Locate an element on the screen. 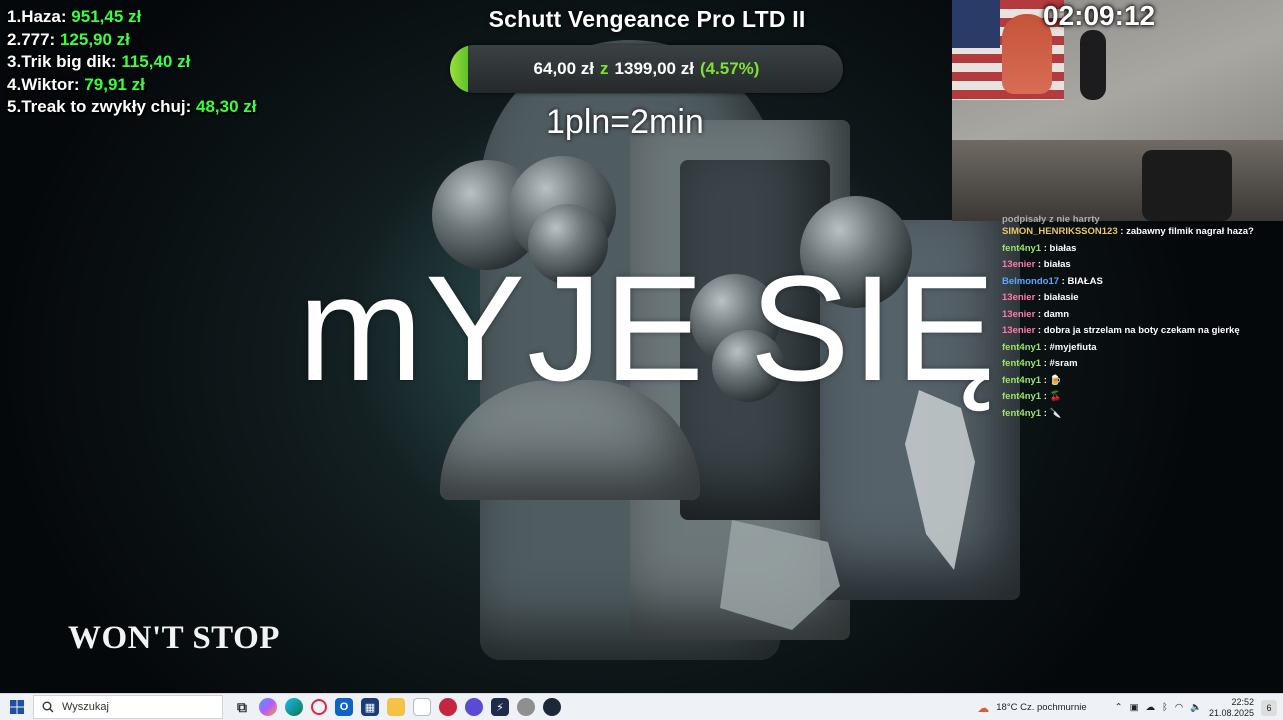 This screenshot has width=1283, height=720. clock-time: 22:52 is located at coordinates (1242, 701).